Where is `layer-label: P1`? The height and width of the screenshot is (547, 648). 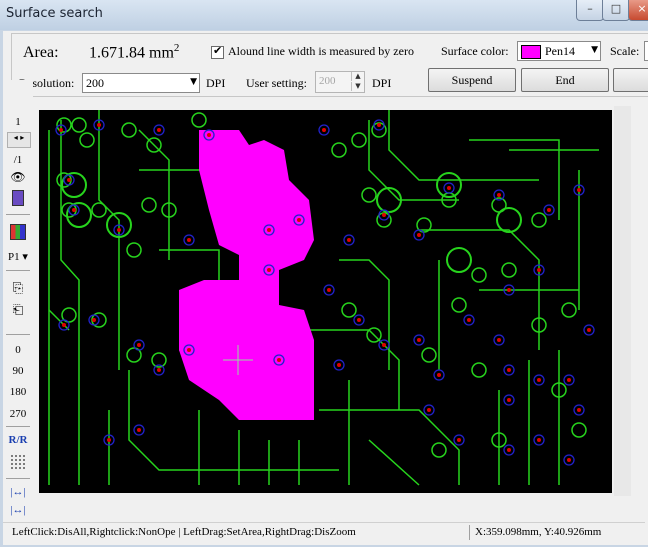
layer-label: P1 is located at coordinates (14, 257).